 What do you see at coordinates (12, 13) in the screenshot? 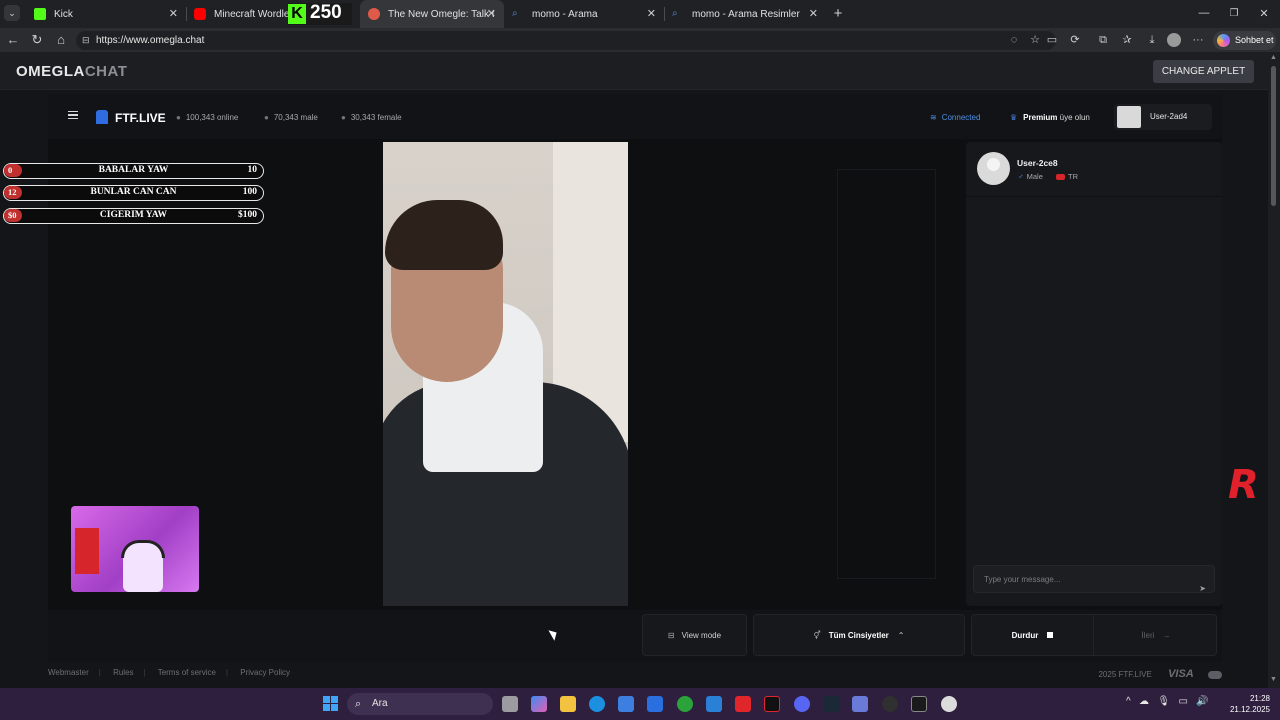
I see `tab-list-chevron-icon: ⌄` at bounding box center [12, 13].